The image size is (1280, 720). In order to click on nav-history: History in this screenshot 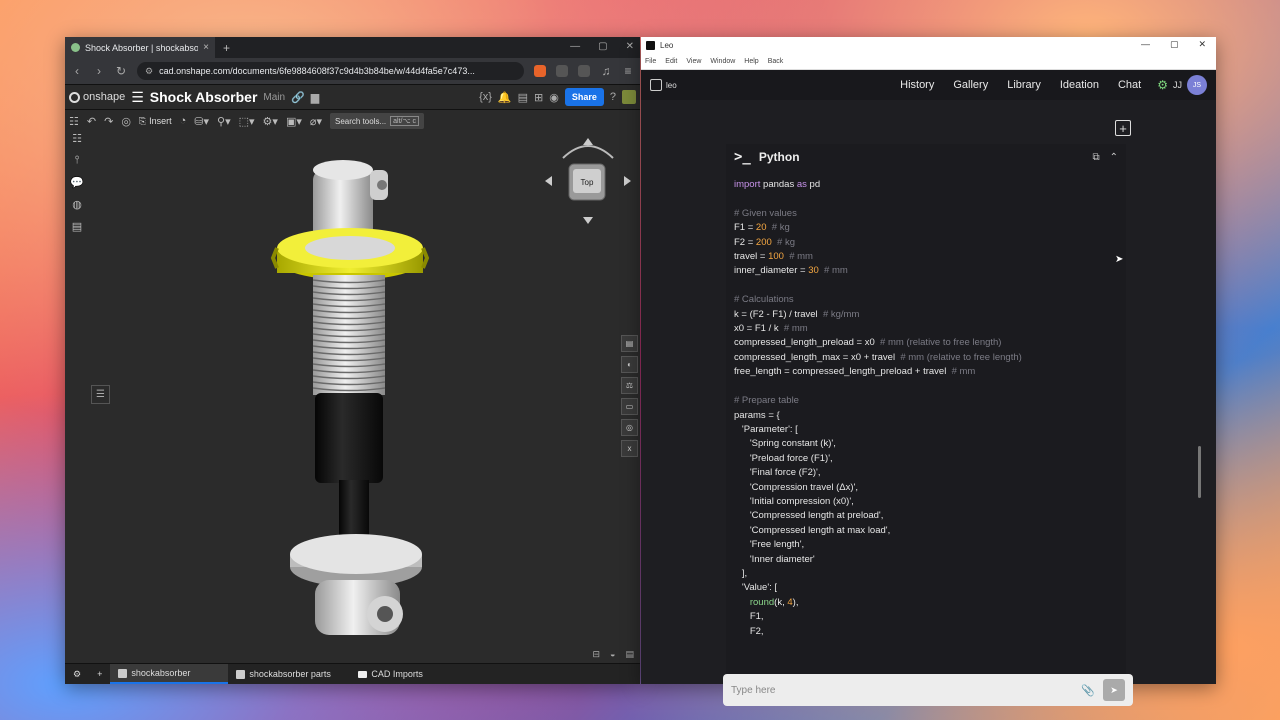, I will do `click(917, 85)`.